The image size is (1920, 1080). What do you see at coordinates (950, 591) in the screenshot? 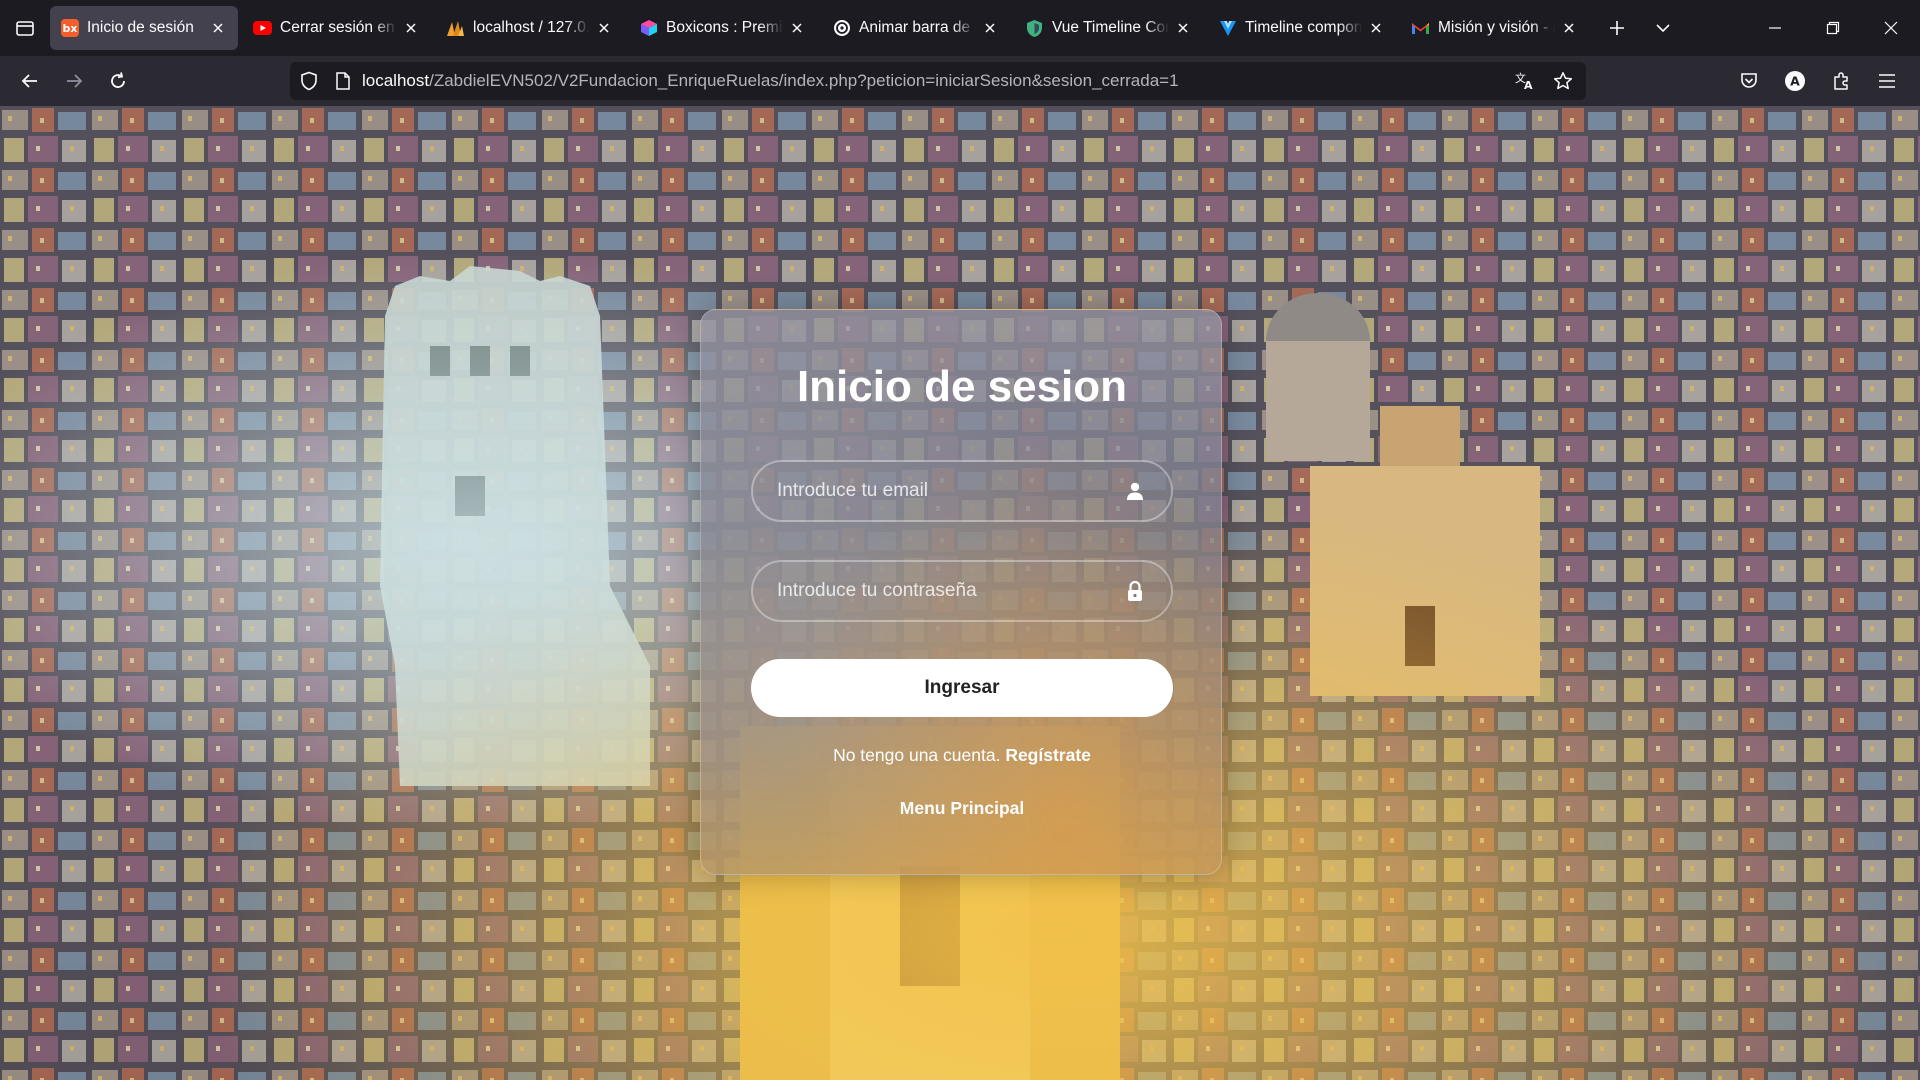
I see `password-input` at bounding box center [950, 591].